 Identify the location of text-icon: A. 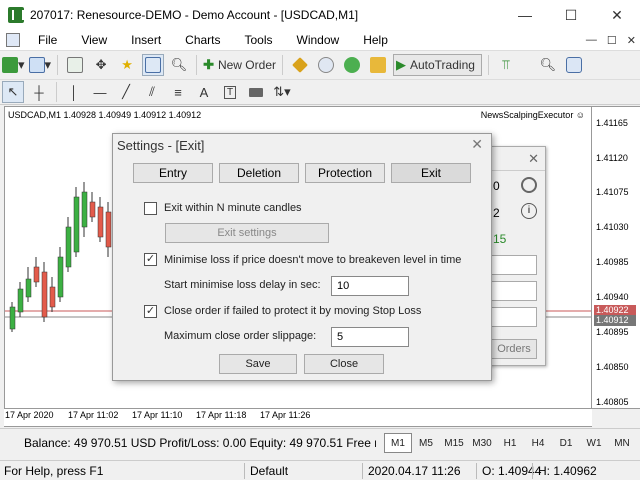
(204, 92).